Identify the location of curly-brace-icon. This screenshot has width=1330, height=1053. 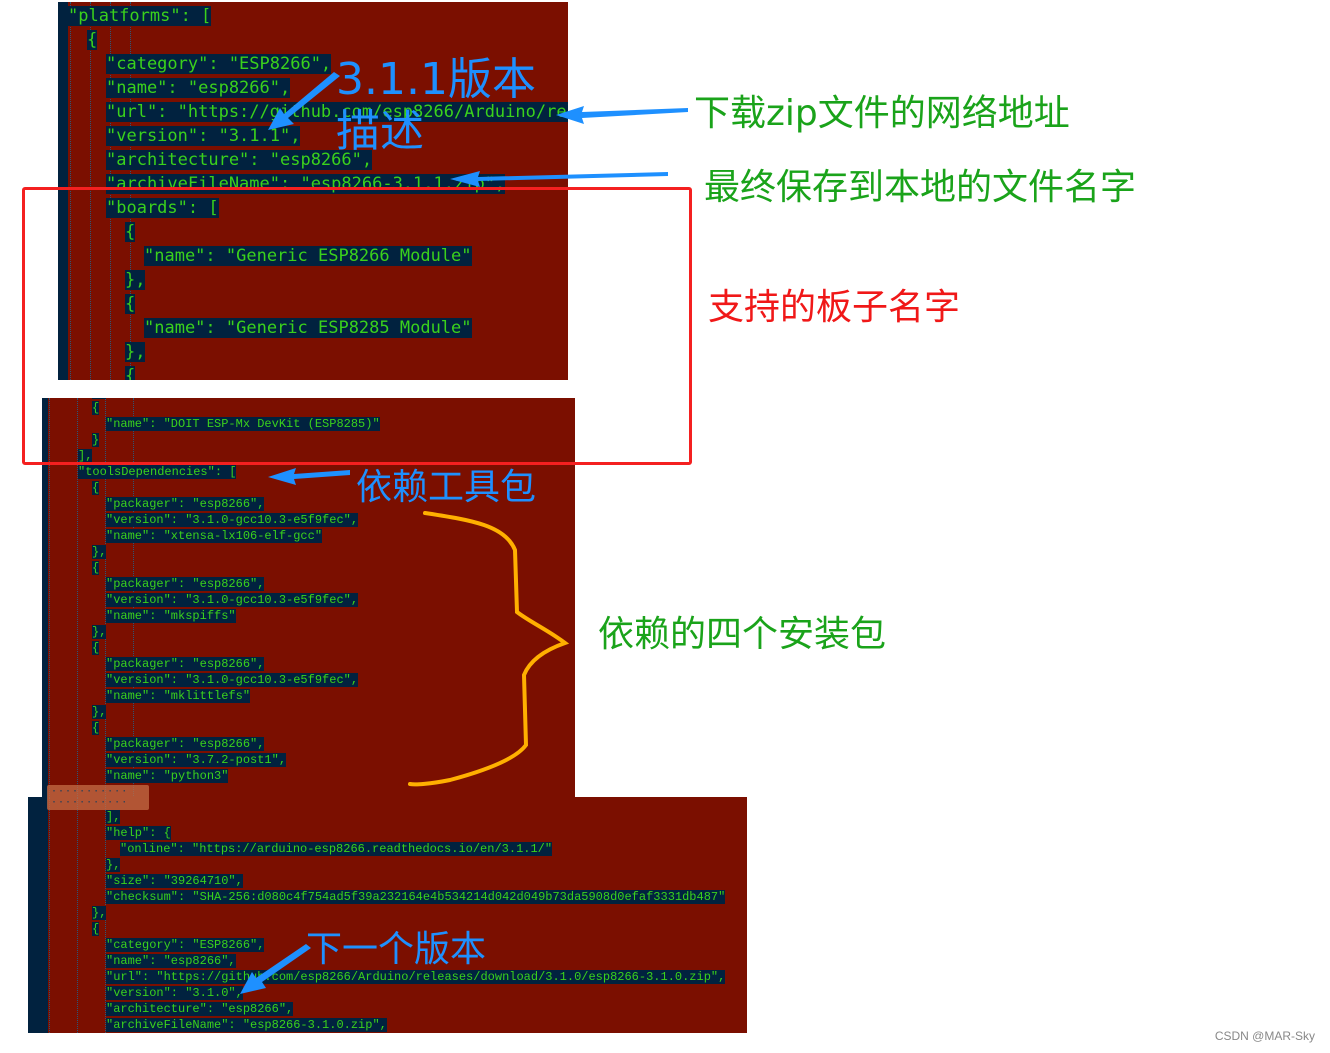
(489, 649).